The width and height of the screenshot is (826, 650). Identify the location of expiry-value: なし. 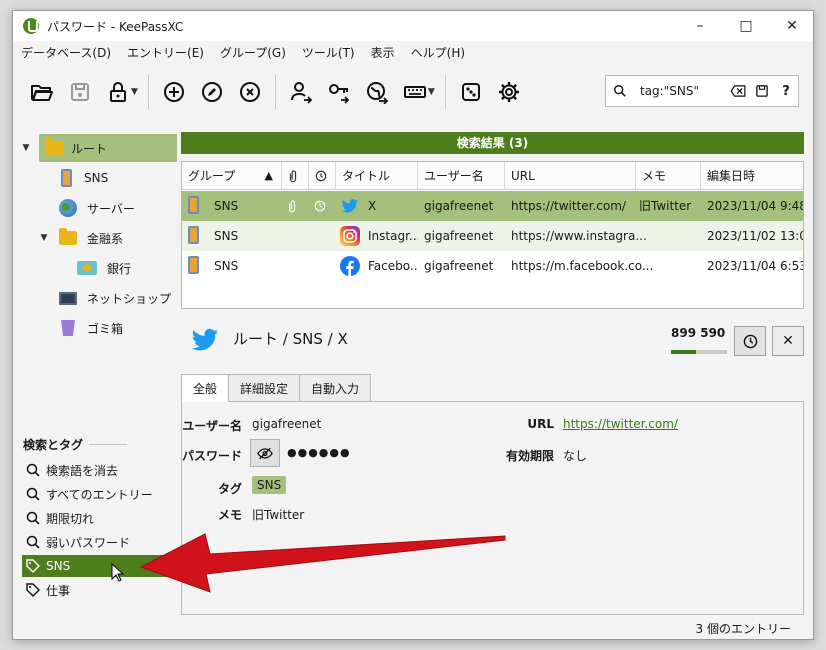
(575, 456).